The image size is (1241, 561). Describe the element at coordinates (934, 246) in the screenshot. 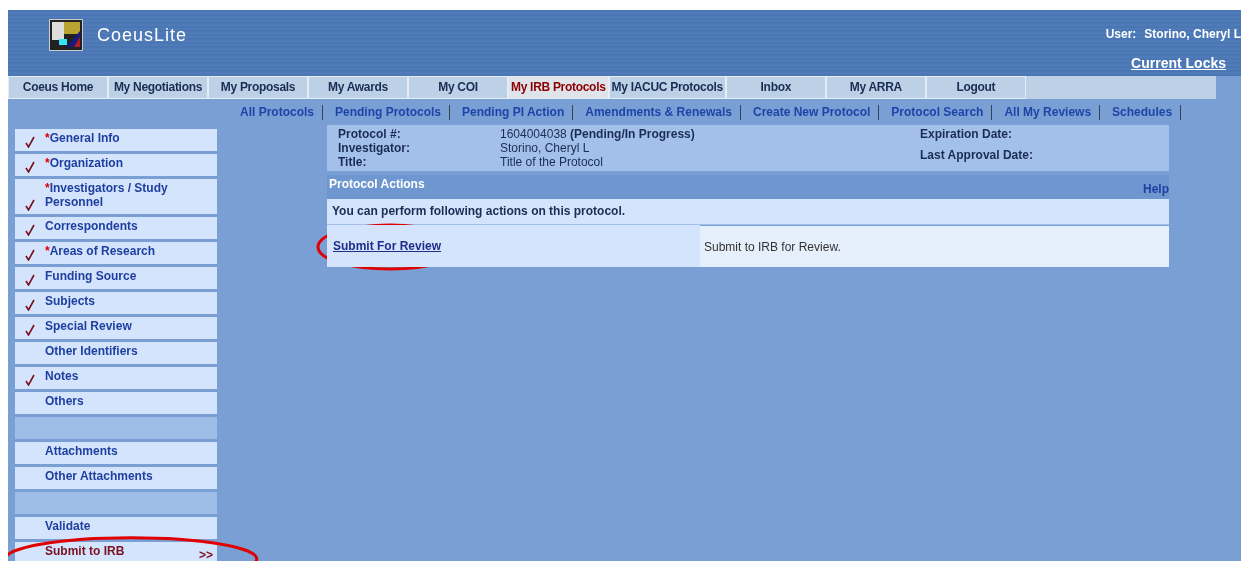

I see `action-description: Submit to IRB for Review.` at that location.